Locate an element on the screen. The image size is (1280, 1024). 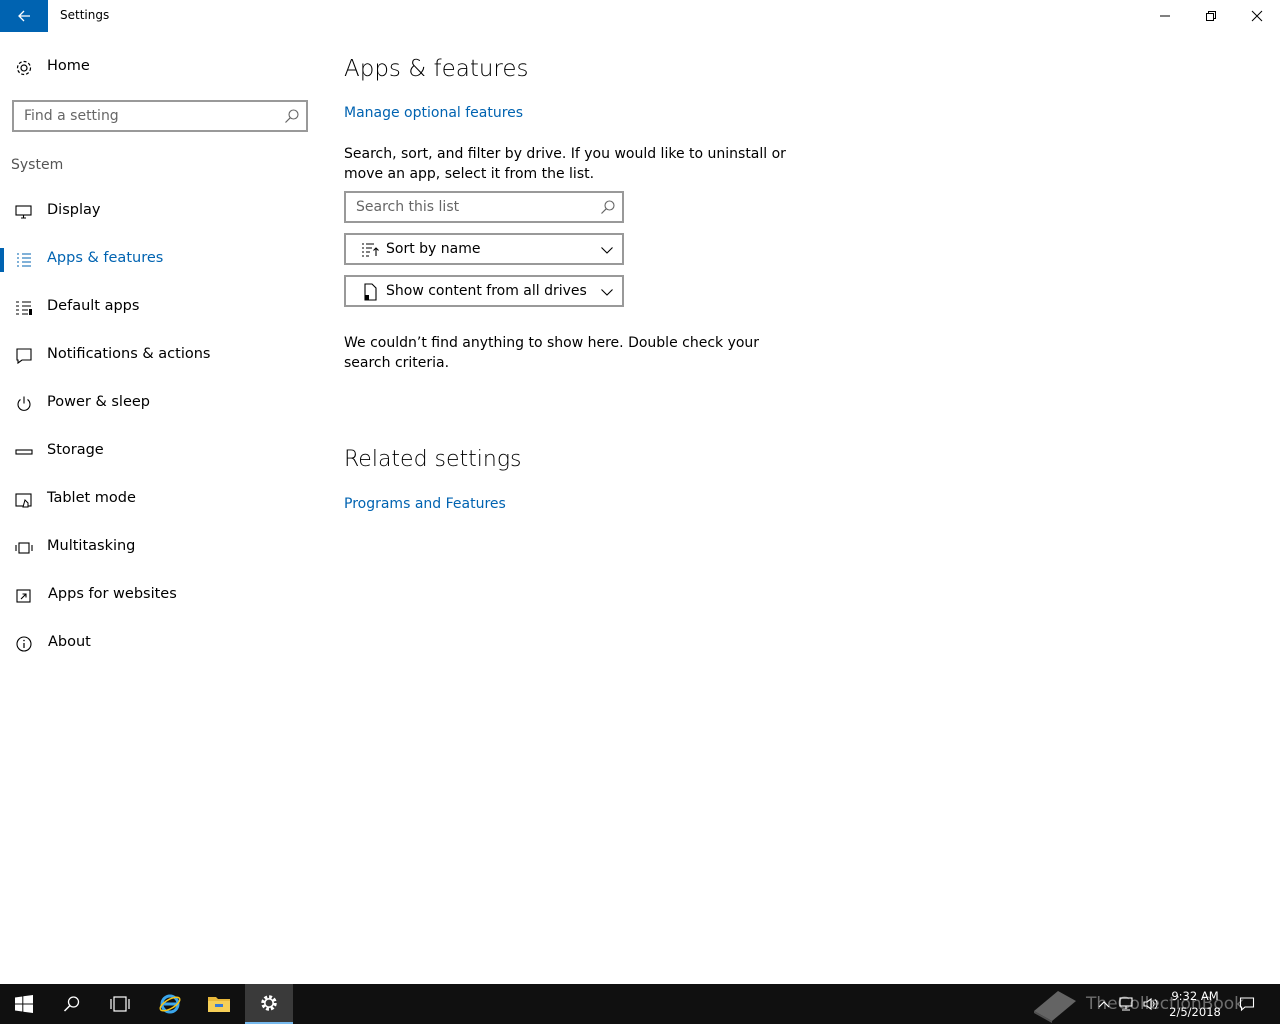
sidebar-item-label: Display is located at coordinates (74, 210).